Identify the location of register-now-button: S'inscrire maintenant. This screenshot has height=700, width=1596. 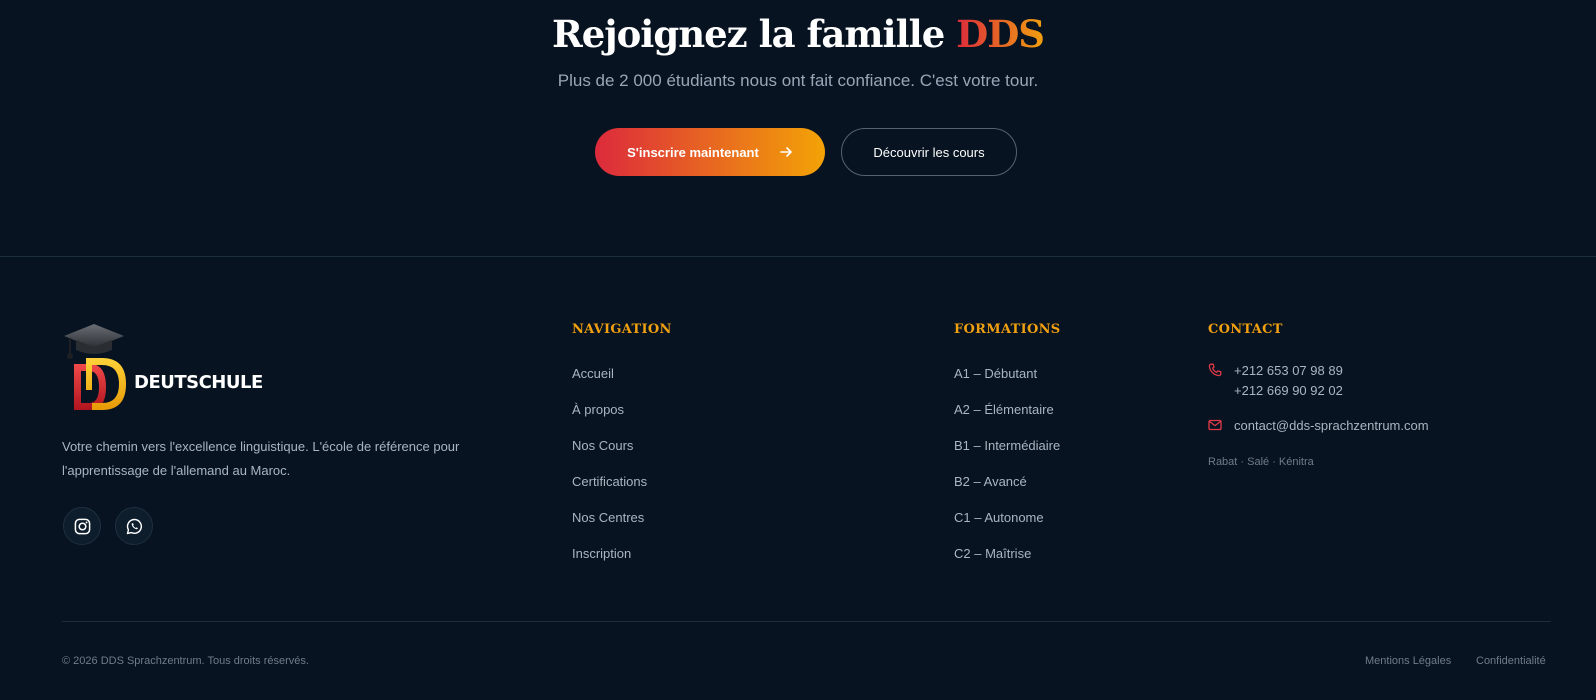
(710, 152).